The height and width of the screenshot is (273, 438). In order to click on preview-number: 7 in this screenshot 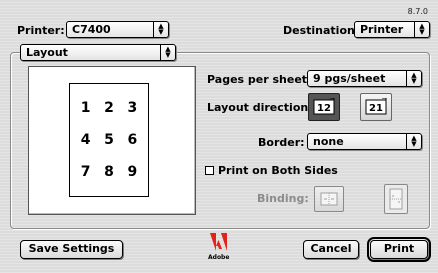, I will do `click(85, 172)`.